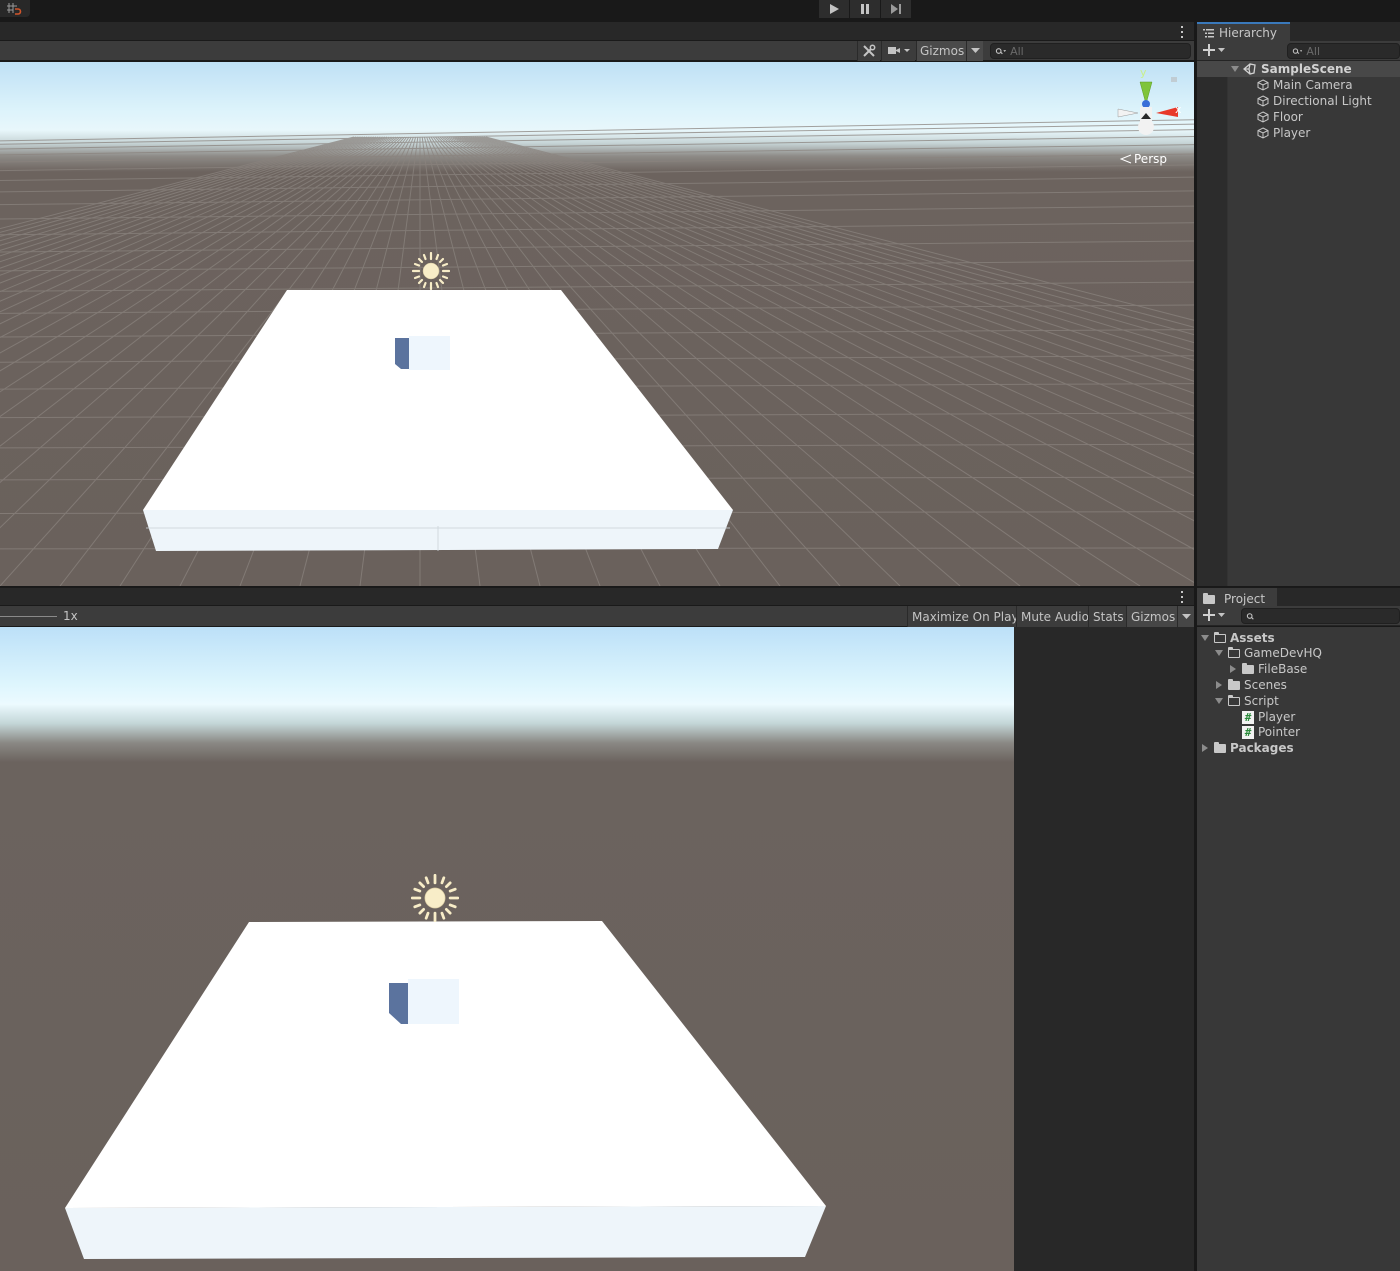  Describe the element at coordinates (1328, 616) in the screenshot. I see `project-search-input` at that location.